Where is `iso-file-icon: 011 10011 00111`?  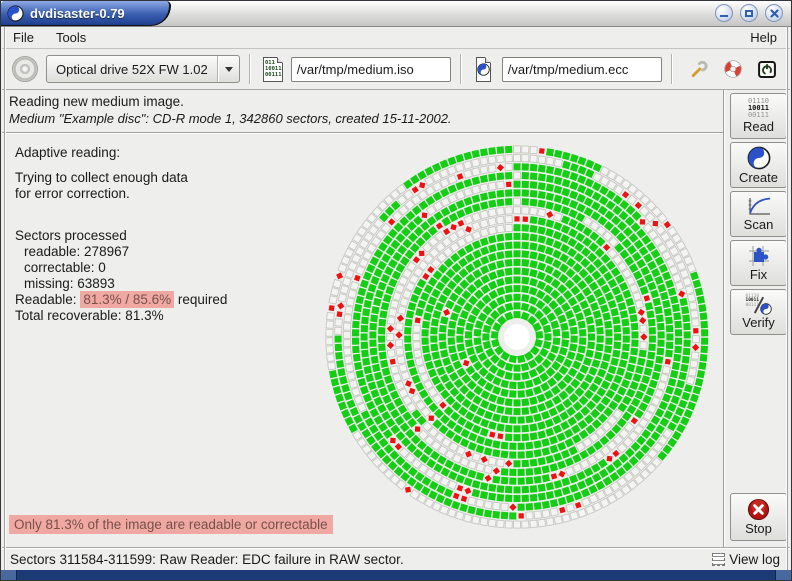
iso-file-icon: 011 10011 00111 is located at coordinates (272, 69).